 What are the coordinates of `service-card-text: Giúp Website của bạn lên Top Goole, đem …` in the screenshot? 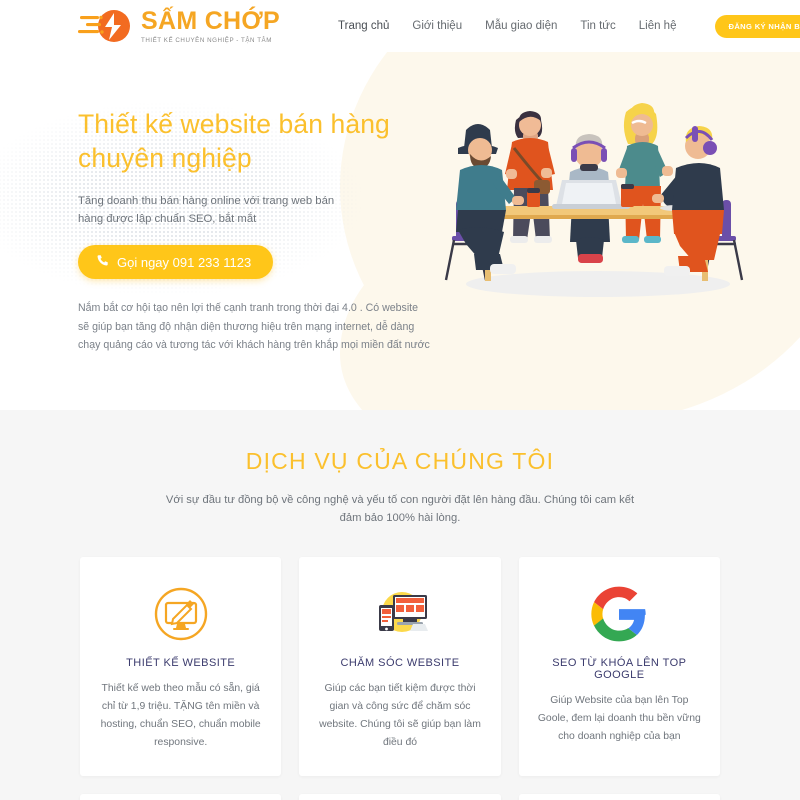 It's located at (619, 718).